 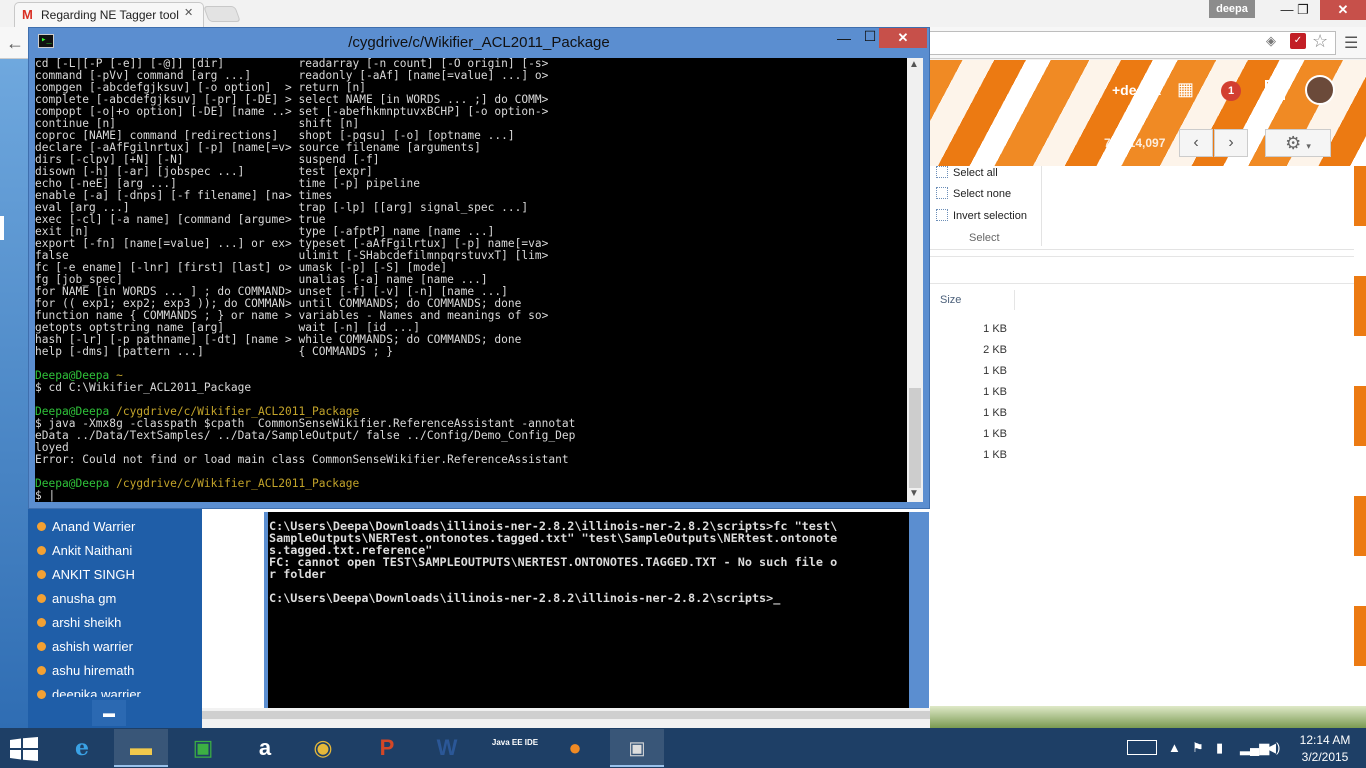 What do you see at coordinates (1320, 90) in the screenshot?
I see `avatar` at bounding box center [1320, 90].